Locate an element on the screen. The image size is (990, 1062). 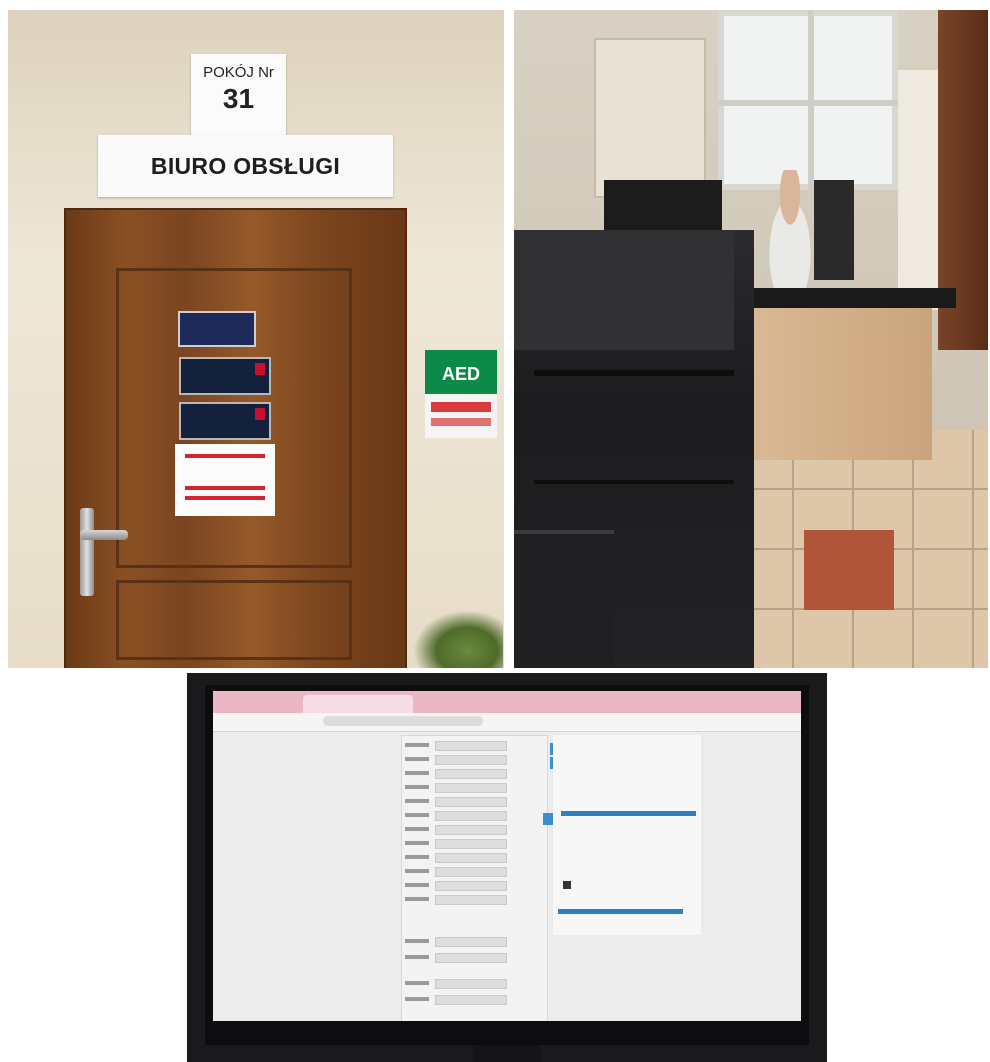
clerk is located at coordinates (790, 230).